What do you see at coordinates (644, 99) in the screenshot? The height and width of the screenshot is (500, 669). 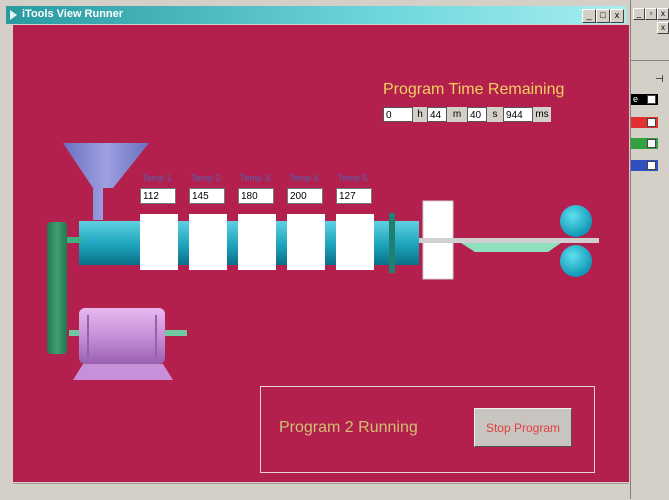 I see `panel-item-e: e` at bounding box center [644, 99].